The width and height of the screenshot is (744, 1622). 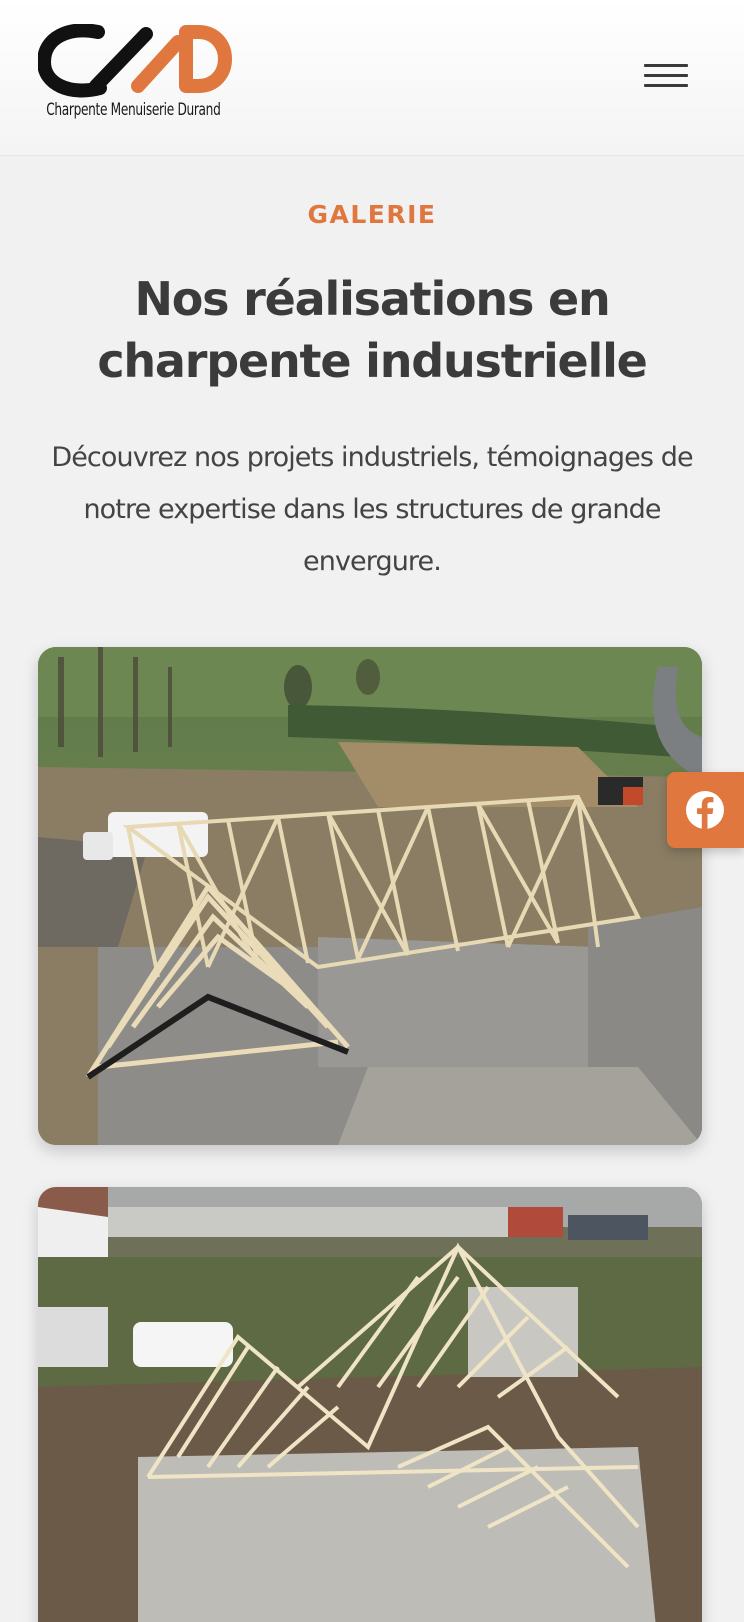 I want to click on logo: Charpente Menuiserie Durand, so click(x=143, y=74).